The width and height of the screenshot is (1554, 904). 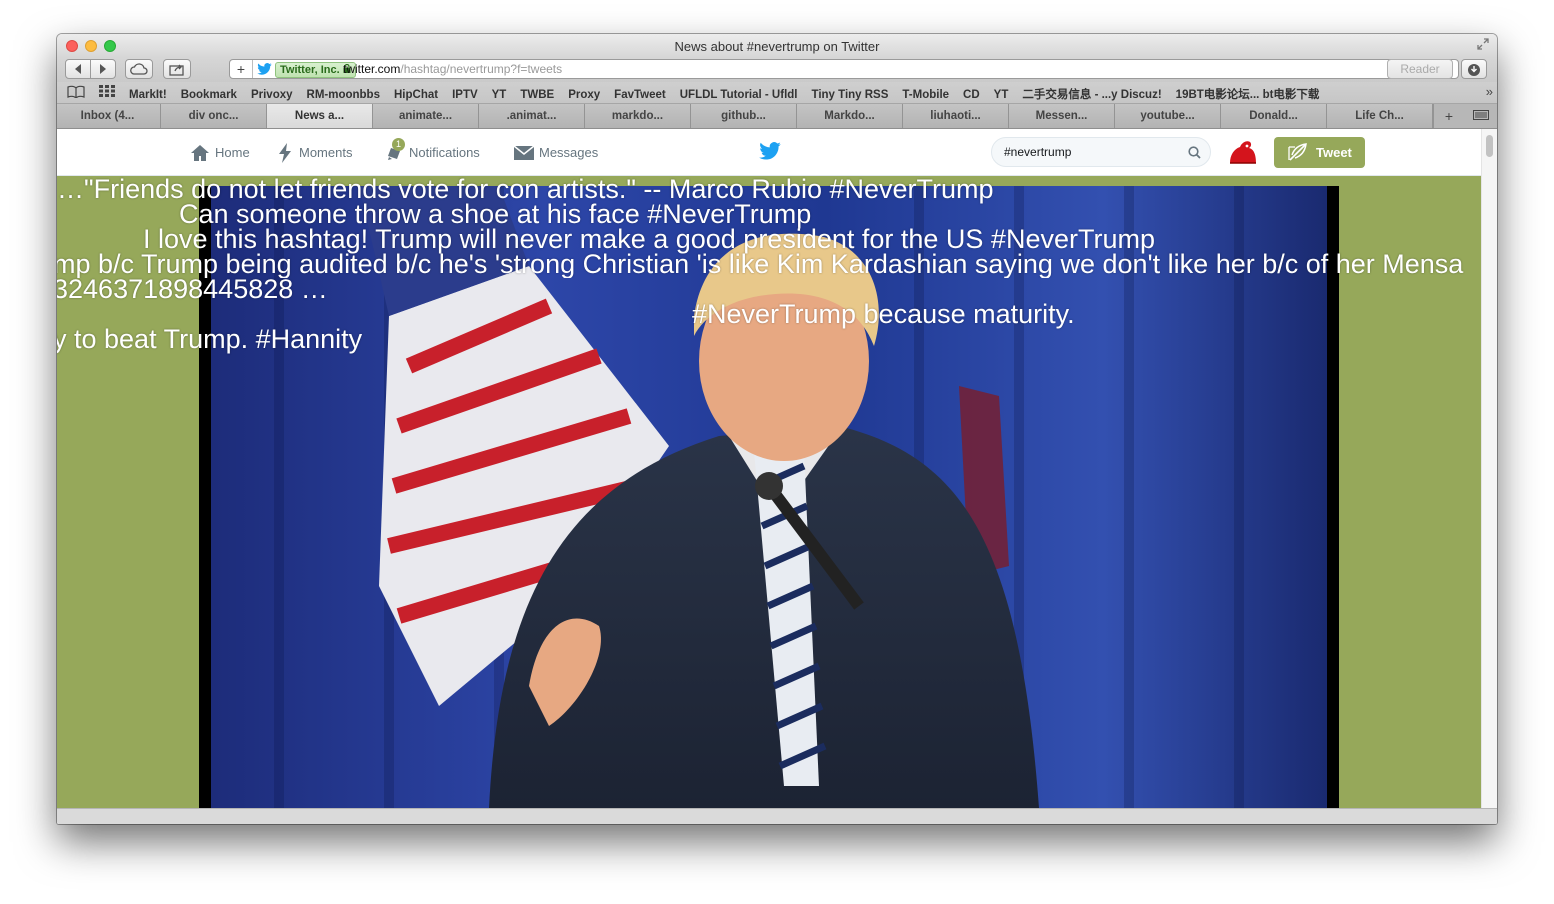 I want to click on downloads-button, so click(x=1474, y=69).